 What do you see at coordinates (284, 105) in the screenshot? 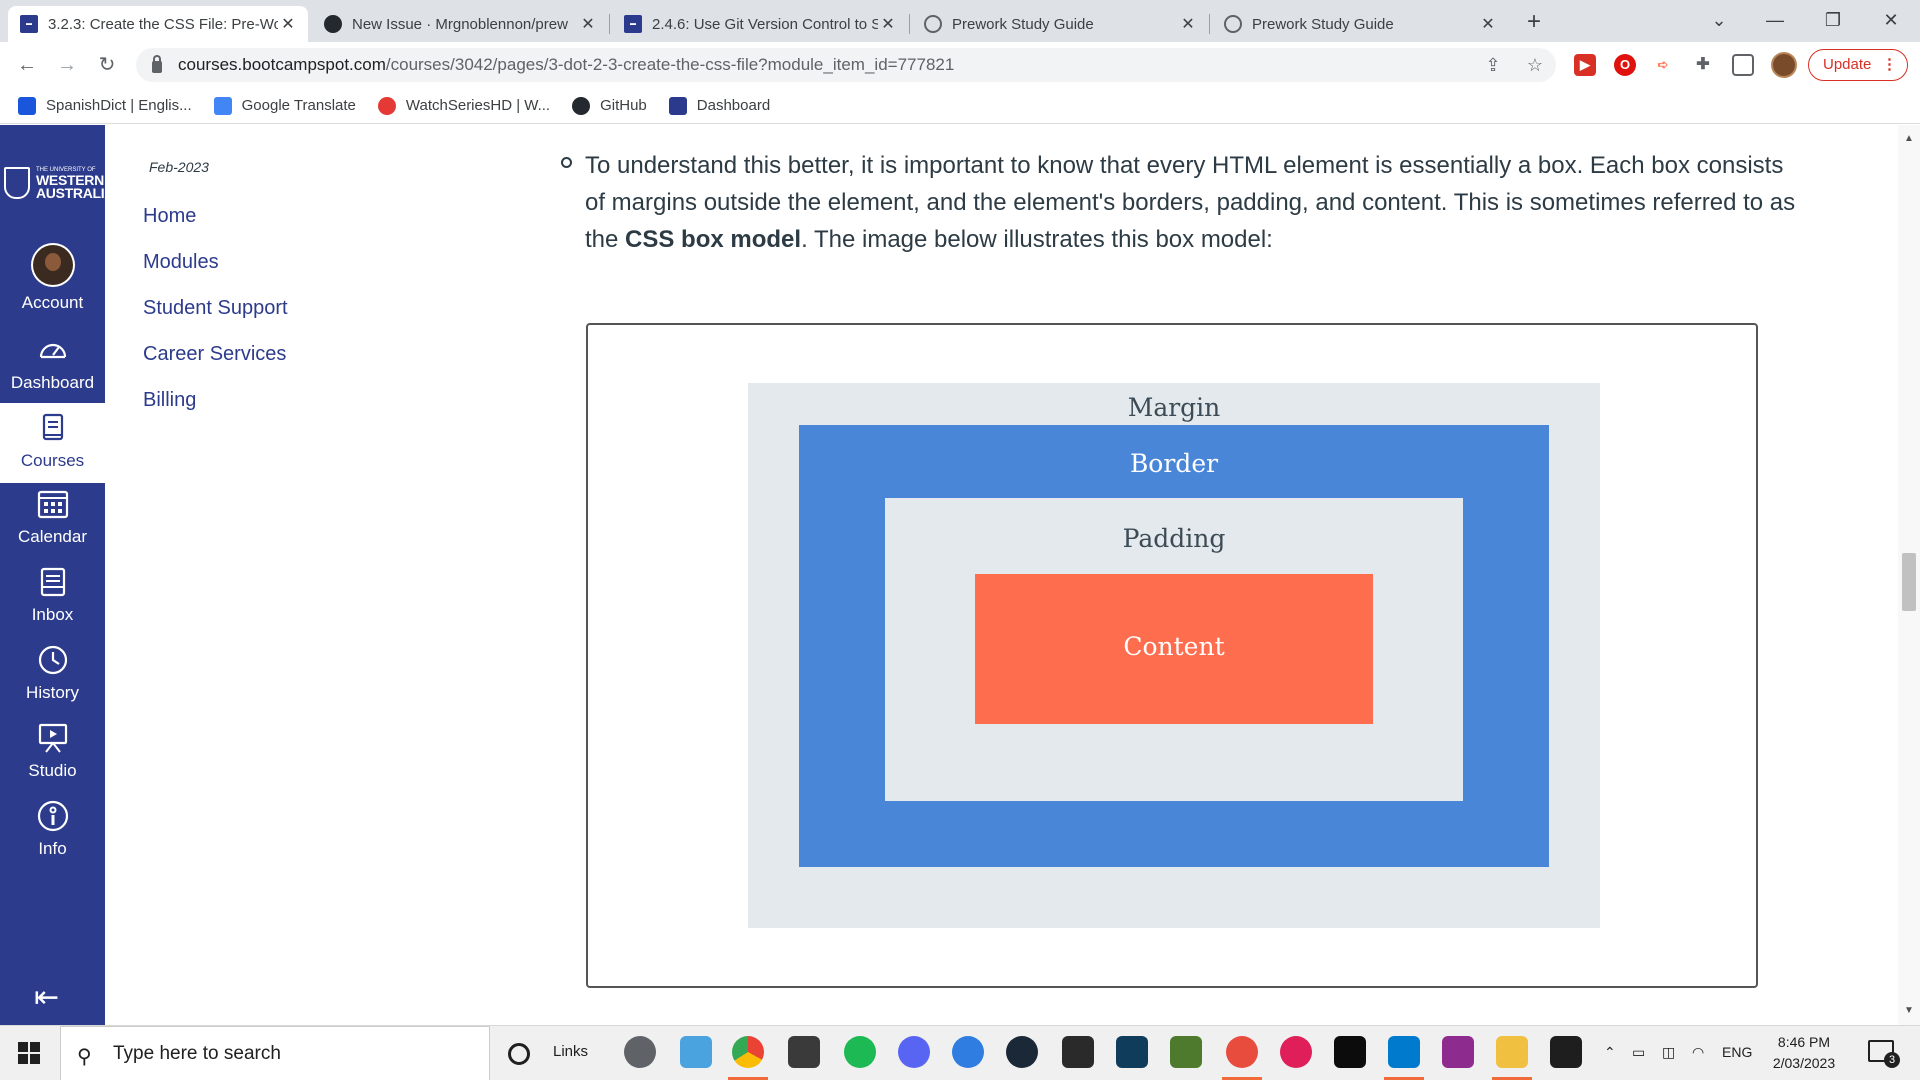
I see `bookmark-google-translate: Google Translate` at bounding box center [284, 105].